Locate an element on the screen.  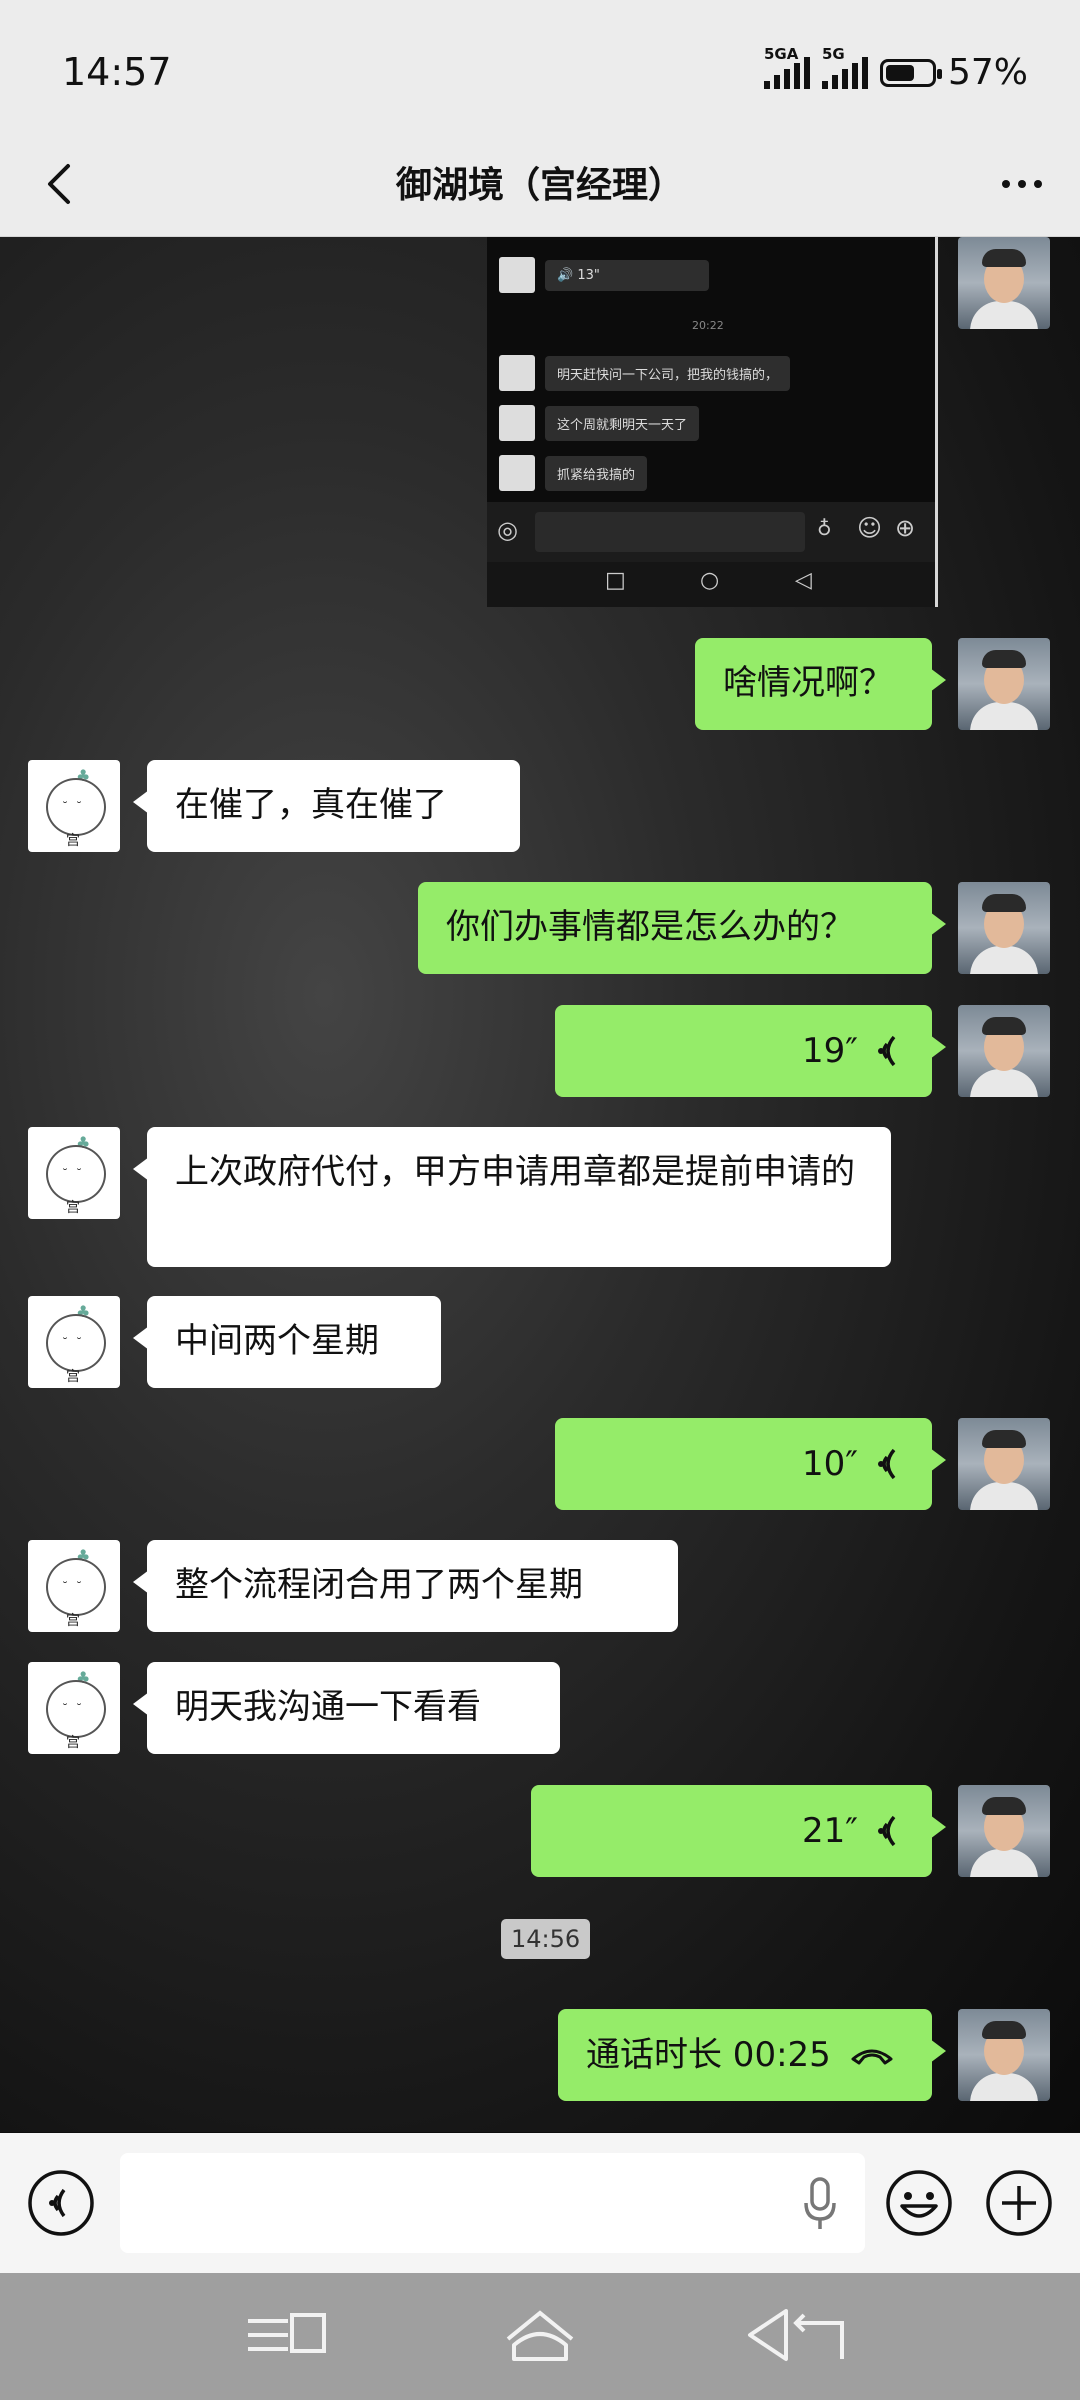
mini-voice-icon: ◎ is located at coordinates (507, 530).